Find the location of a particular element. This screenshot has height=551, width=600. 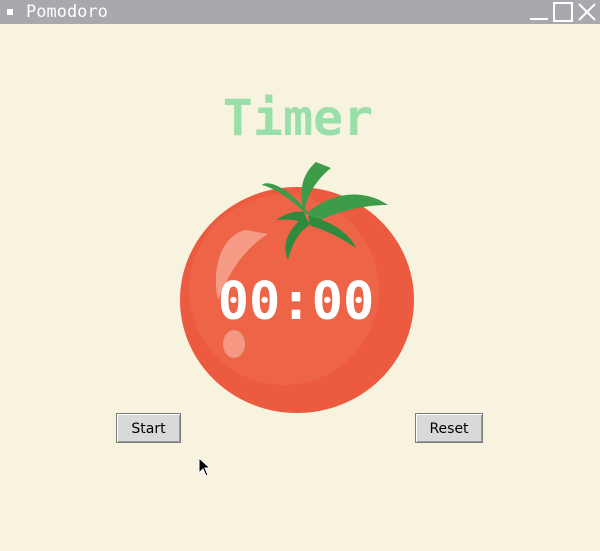

close-icon is located at coordinates (587, 12).